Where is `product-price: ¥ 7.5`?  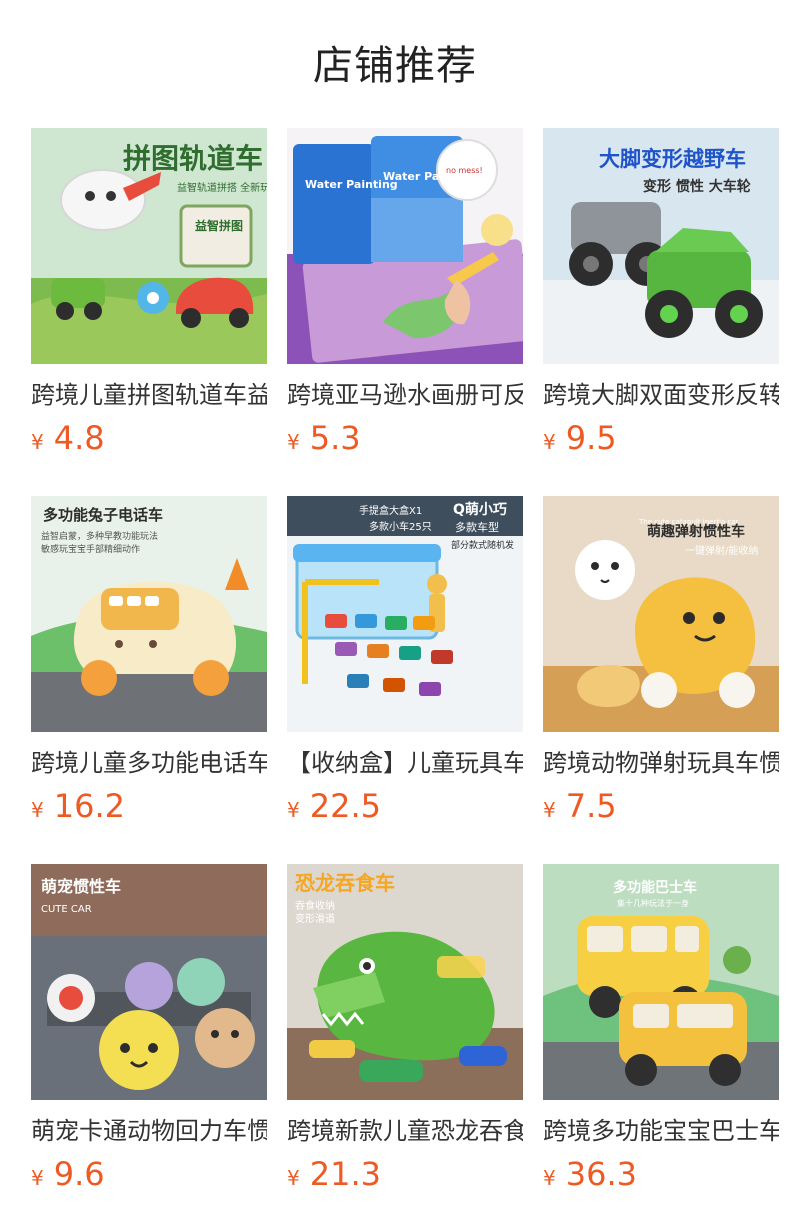
product-price: ¥ 7.5 is located at coordinates (661, 806).